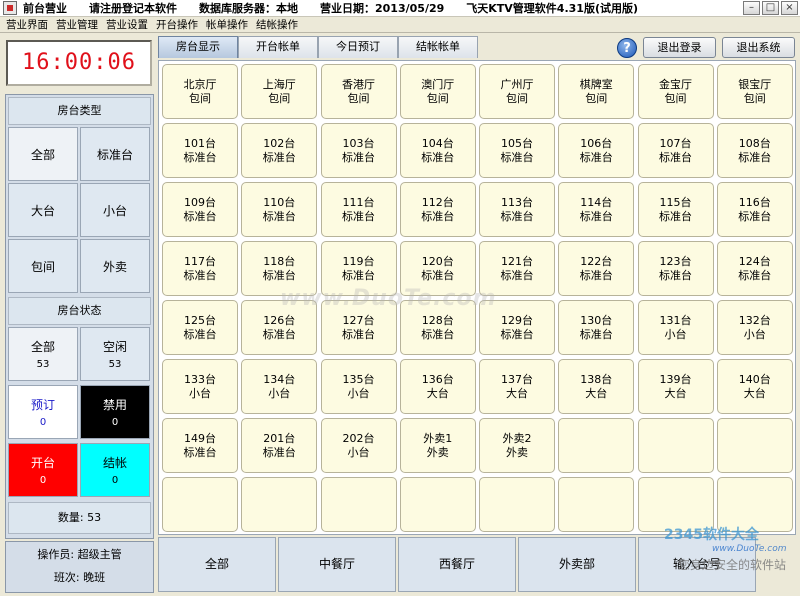  I want to click on status-reserved-button: 预订 0, so click(43, 412).